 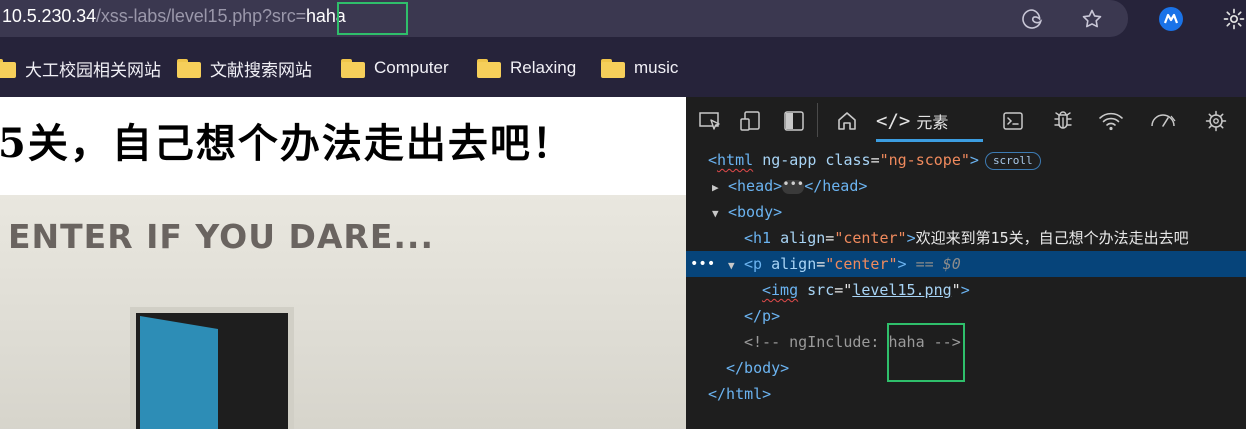 What do you see at coordinates (710, 121) in the screenshot?
I see `inspect-icon` at bounding box center [710, 121].